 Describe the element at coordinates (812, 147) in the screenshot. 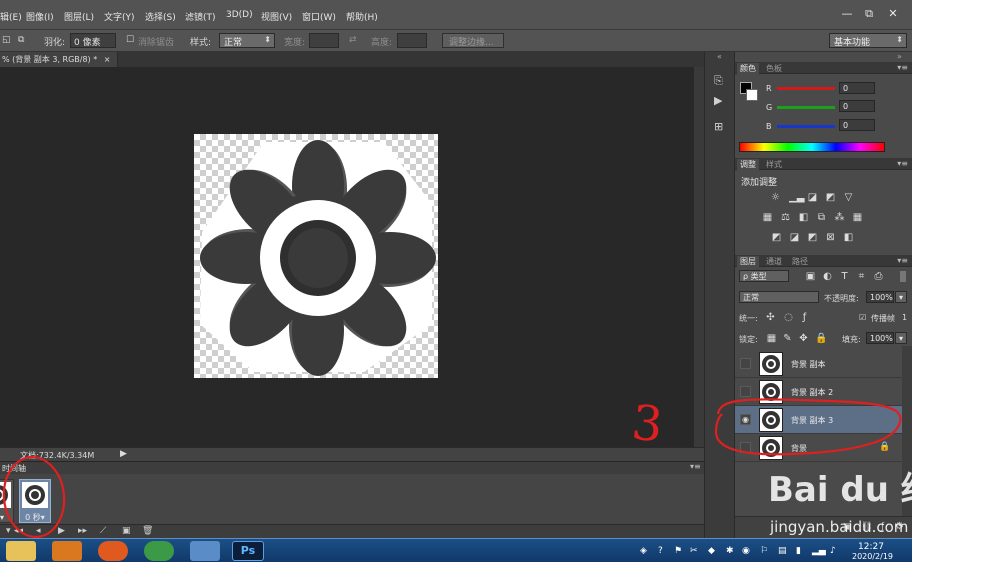

I see `color-spectrum-bar` at that location.